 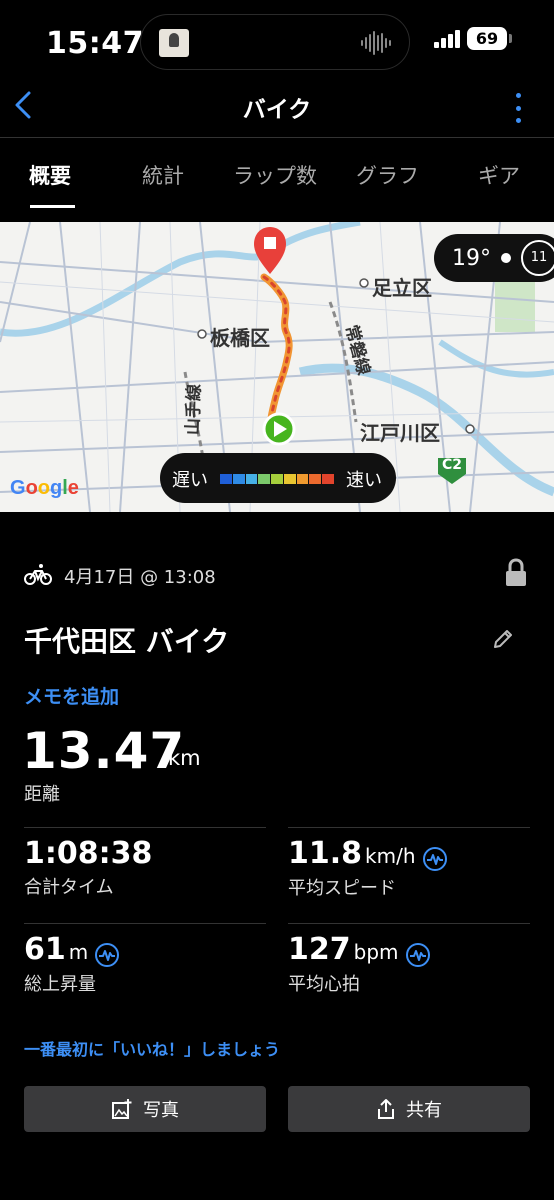 What do you see at coordinates (104, 751) in the screenshot?
I see `distance-value: 13.47` at bounding box center [104, 751].